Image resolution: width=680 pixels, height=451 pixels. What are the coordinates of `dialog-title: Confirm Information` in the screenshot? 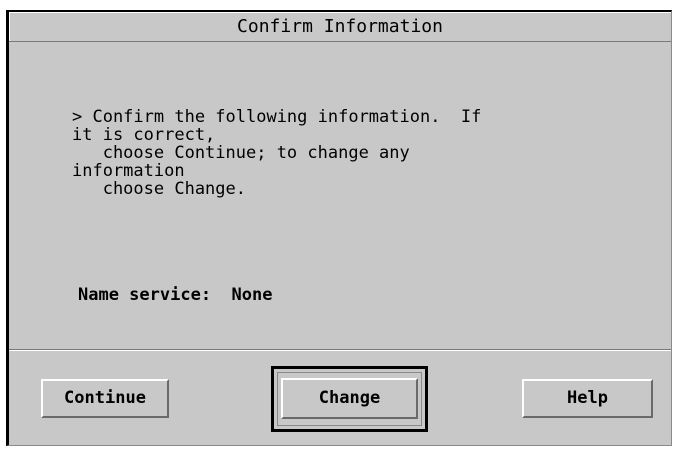 It's located at (340, 26).